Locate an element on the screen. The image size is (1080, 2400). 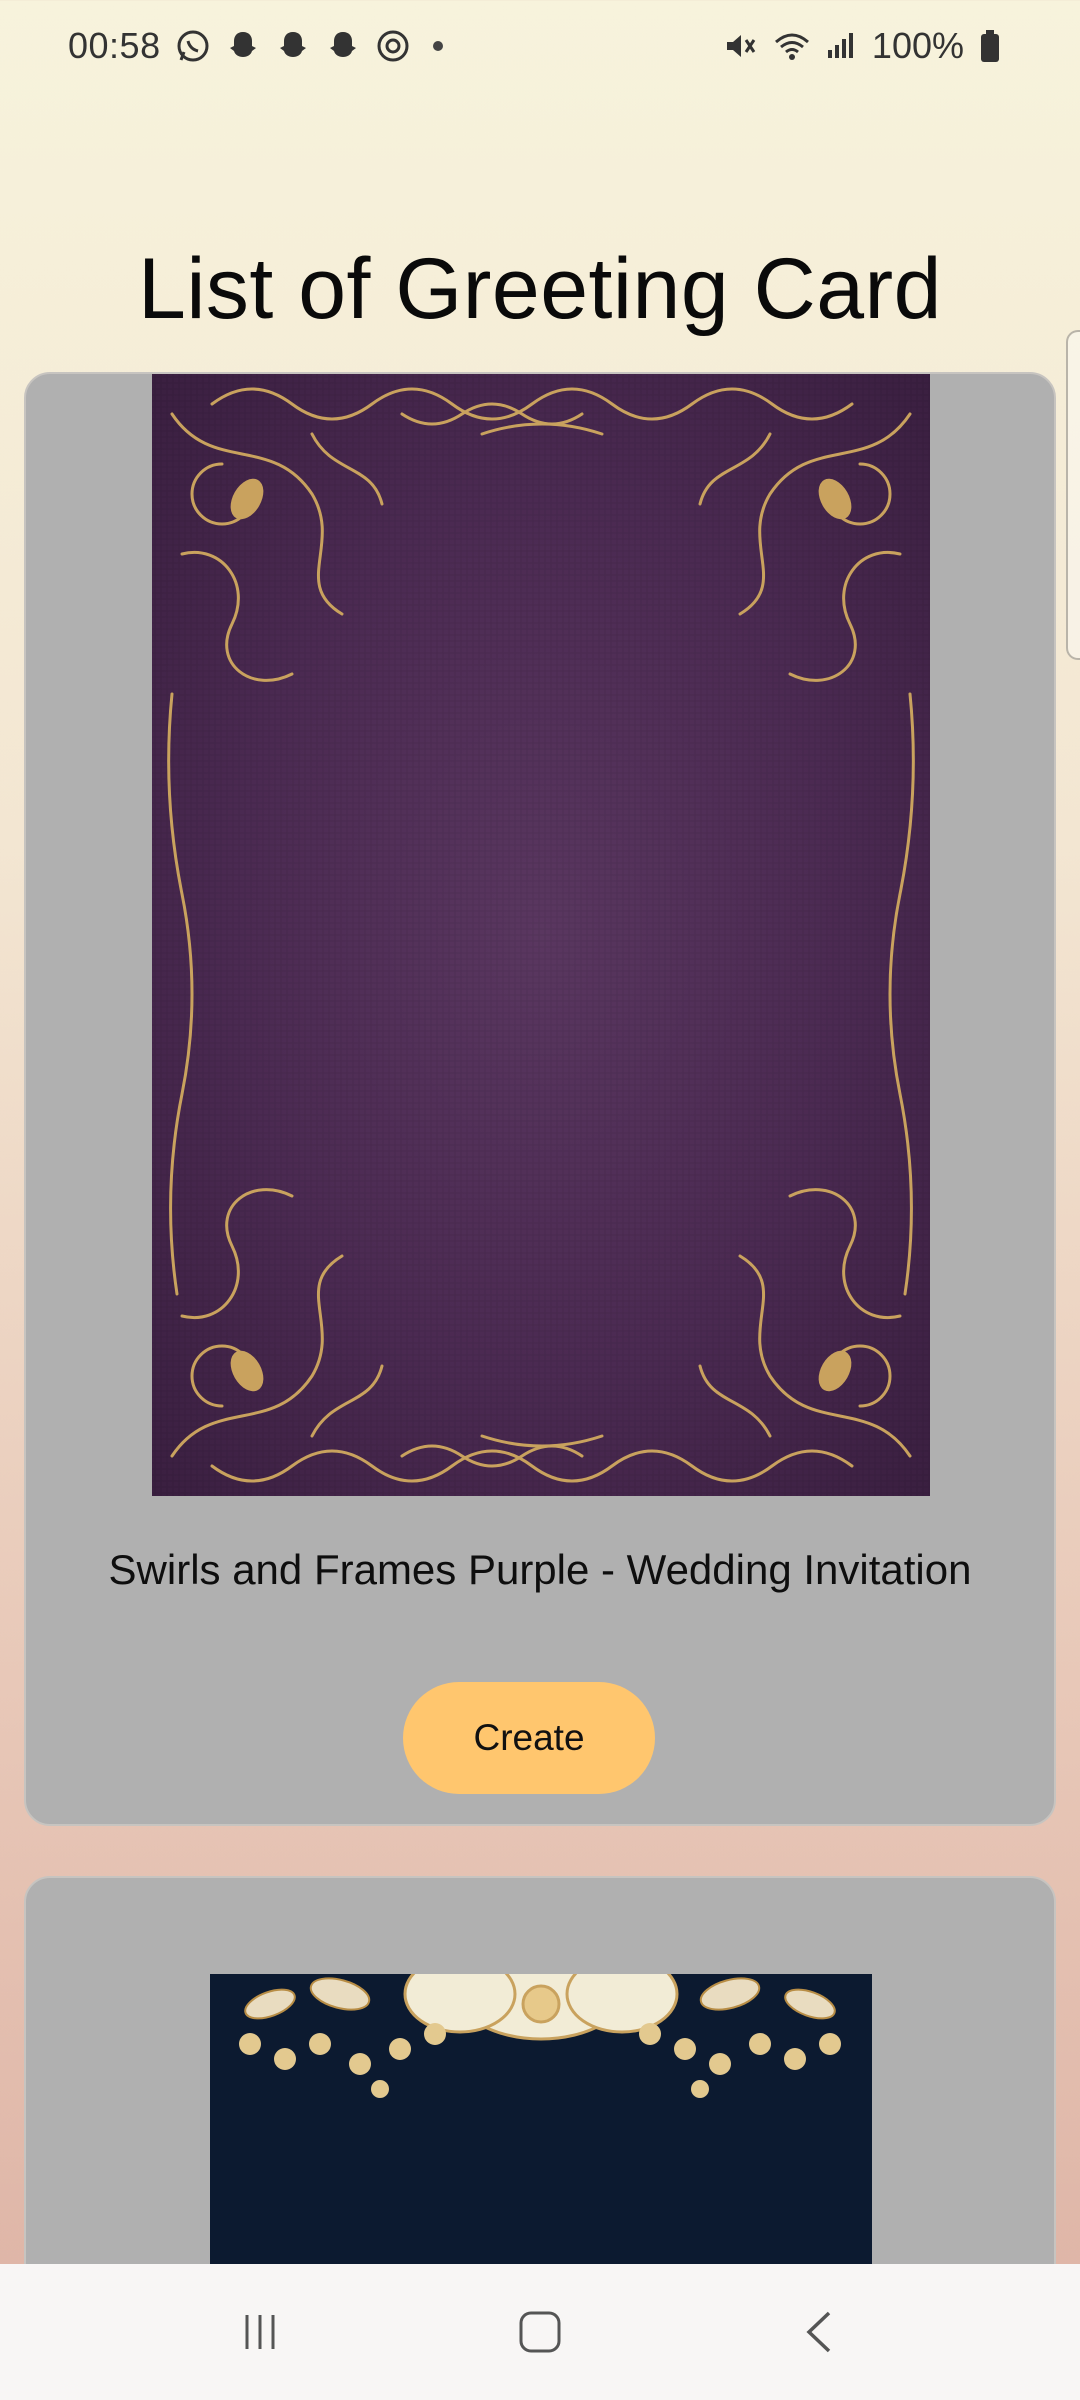
notification-dot-icon is located at coordinates (437, 46).